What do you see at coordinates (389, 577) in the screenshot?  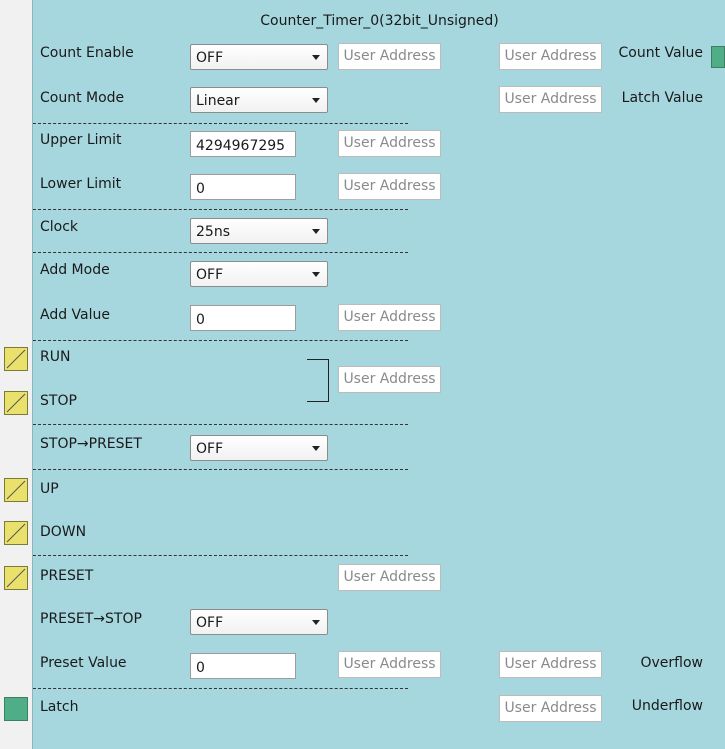 I see `preset-user-address: User Address` at bounding box center [389, 577].